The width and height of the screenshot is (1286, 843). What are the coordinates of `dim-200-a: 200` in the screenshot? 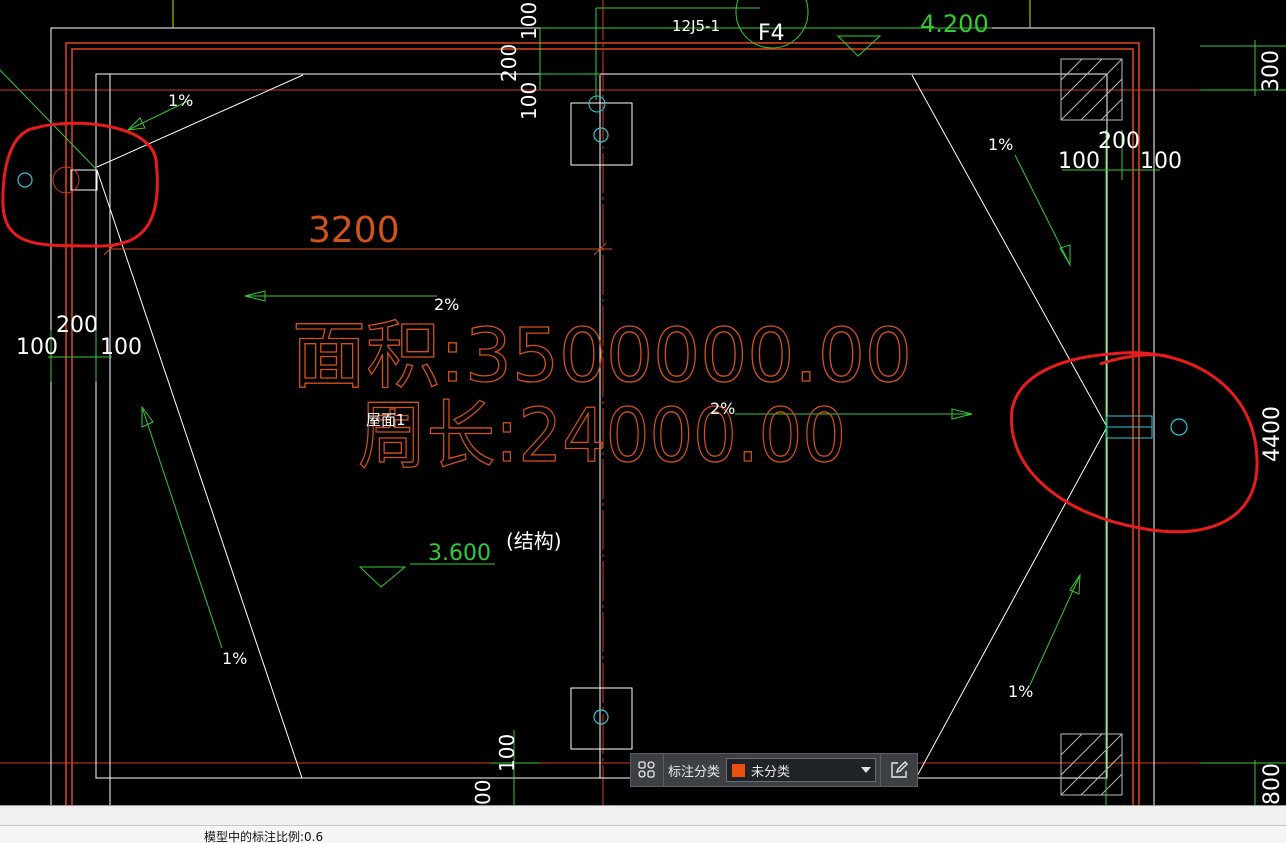 It's located at (509, 63).